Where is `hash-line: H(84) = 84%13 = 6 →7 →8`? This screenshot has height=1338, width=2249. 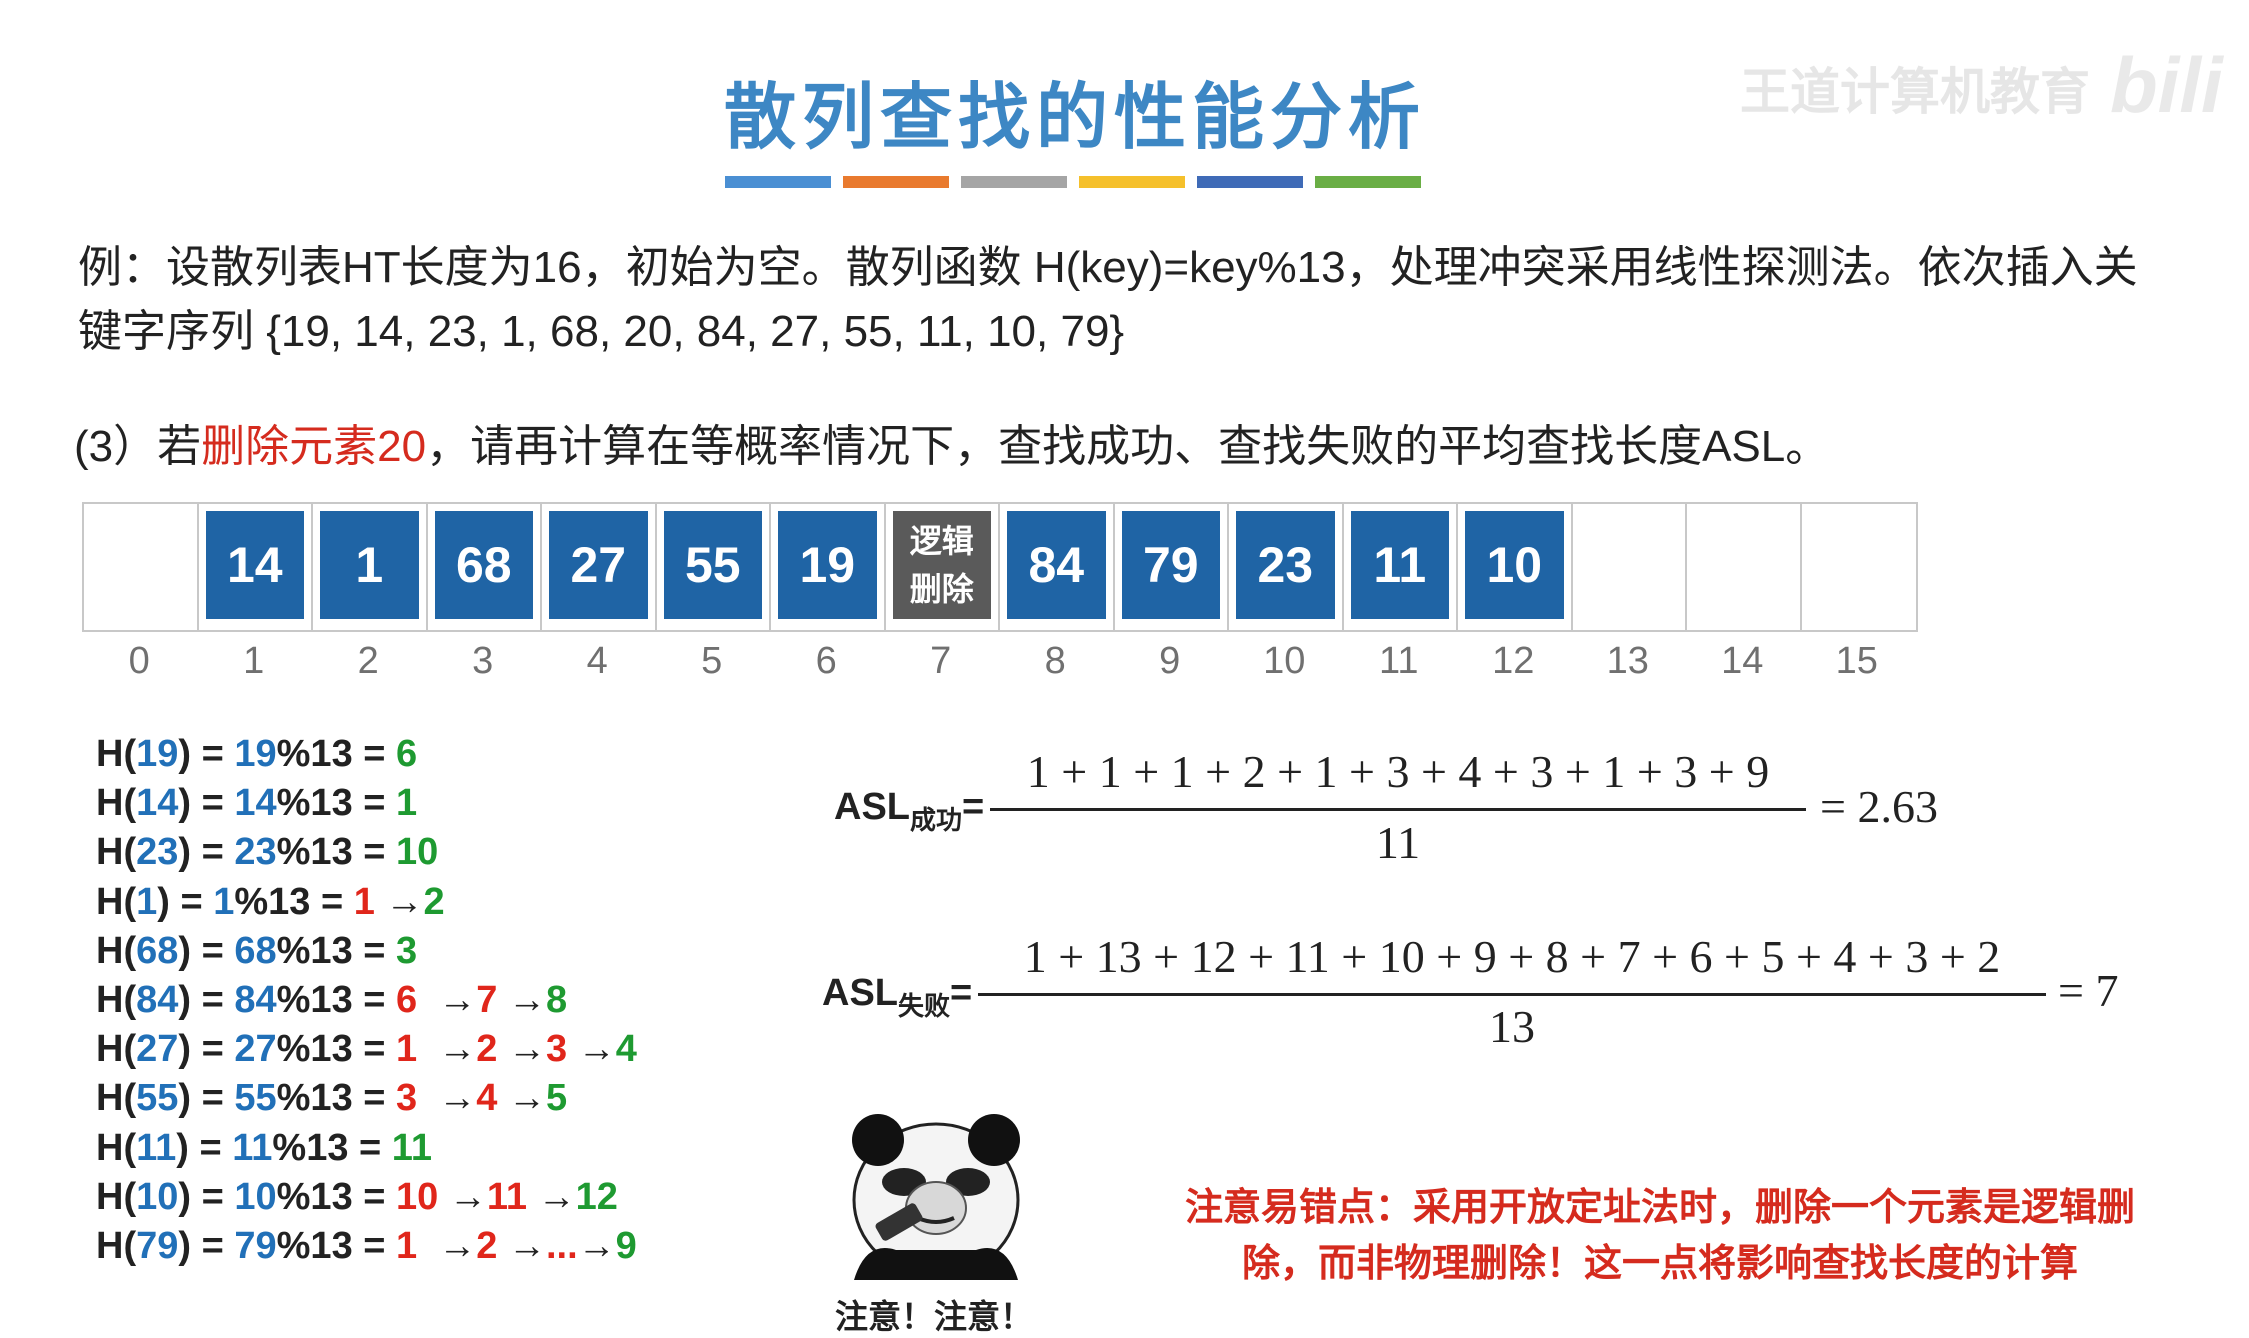 hash-line: H(84) = 84%13 = 6 →7 →8 is located at coordinates (366, 1000).